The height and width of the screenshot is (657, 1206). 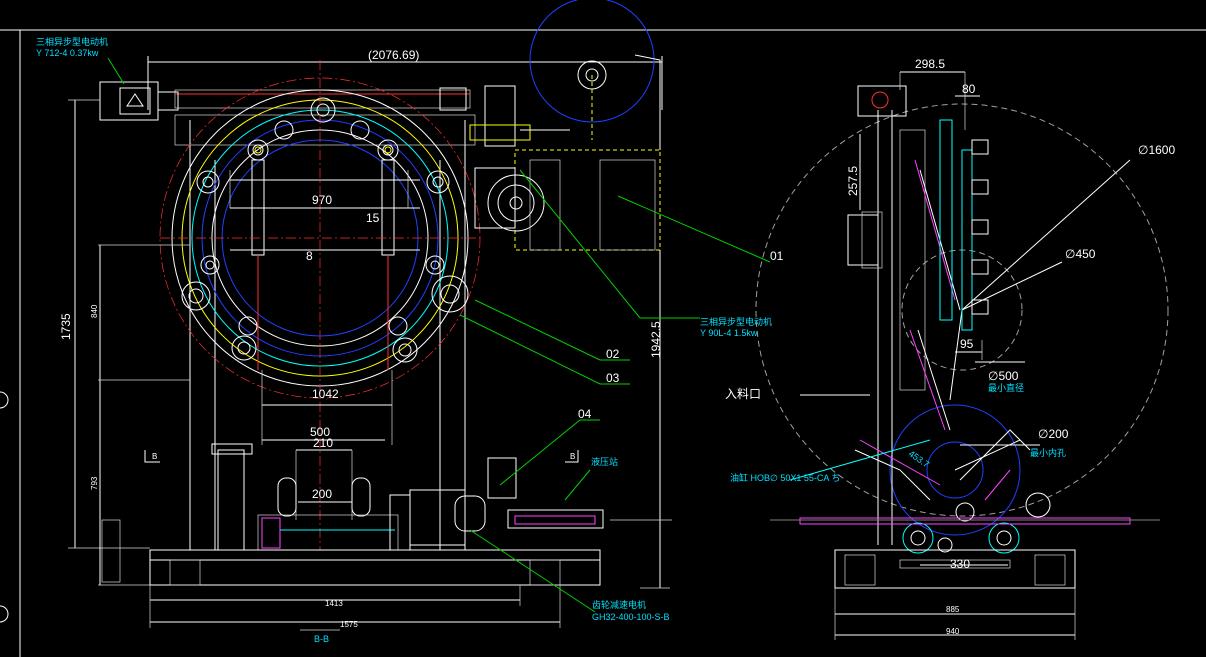 What do you see at coordinates (67, 53) in the screenshot?
I see `motor-left-model: Y 712-4 0.37kw` at bounding box center [67, 53].